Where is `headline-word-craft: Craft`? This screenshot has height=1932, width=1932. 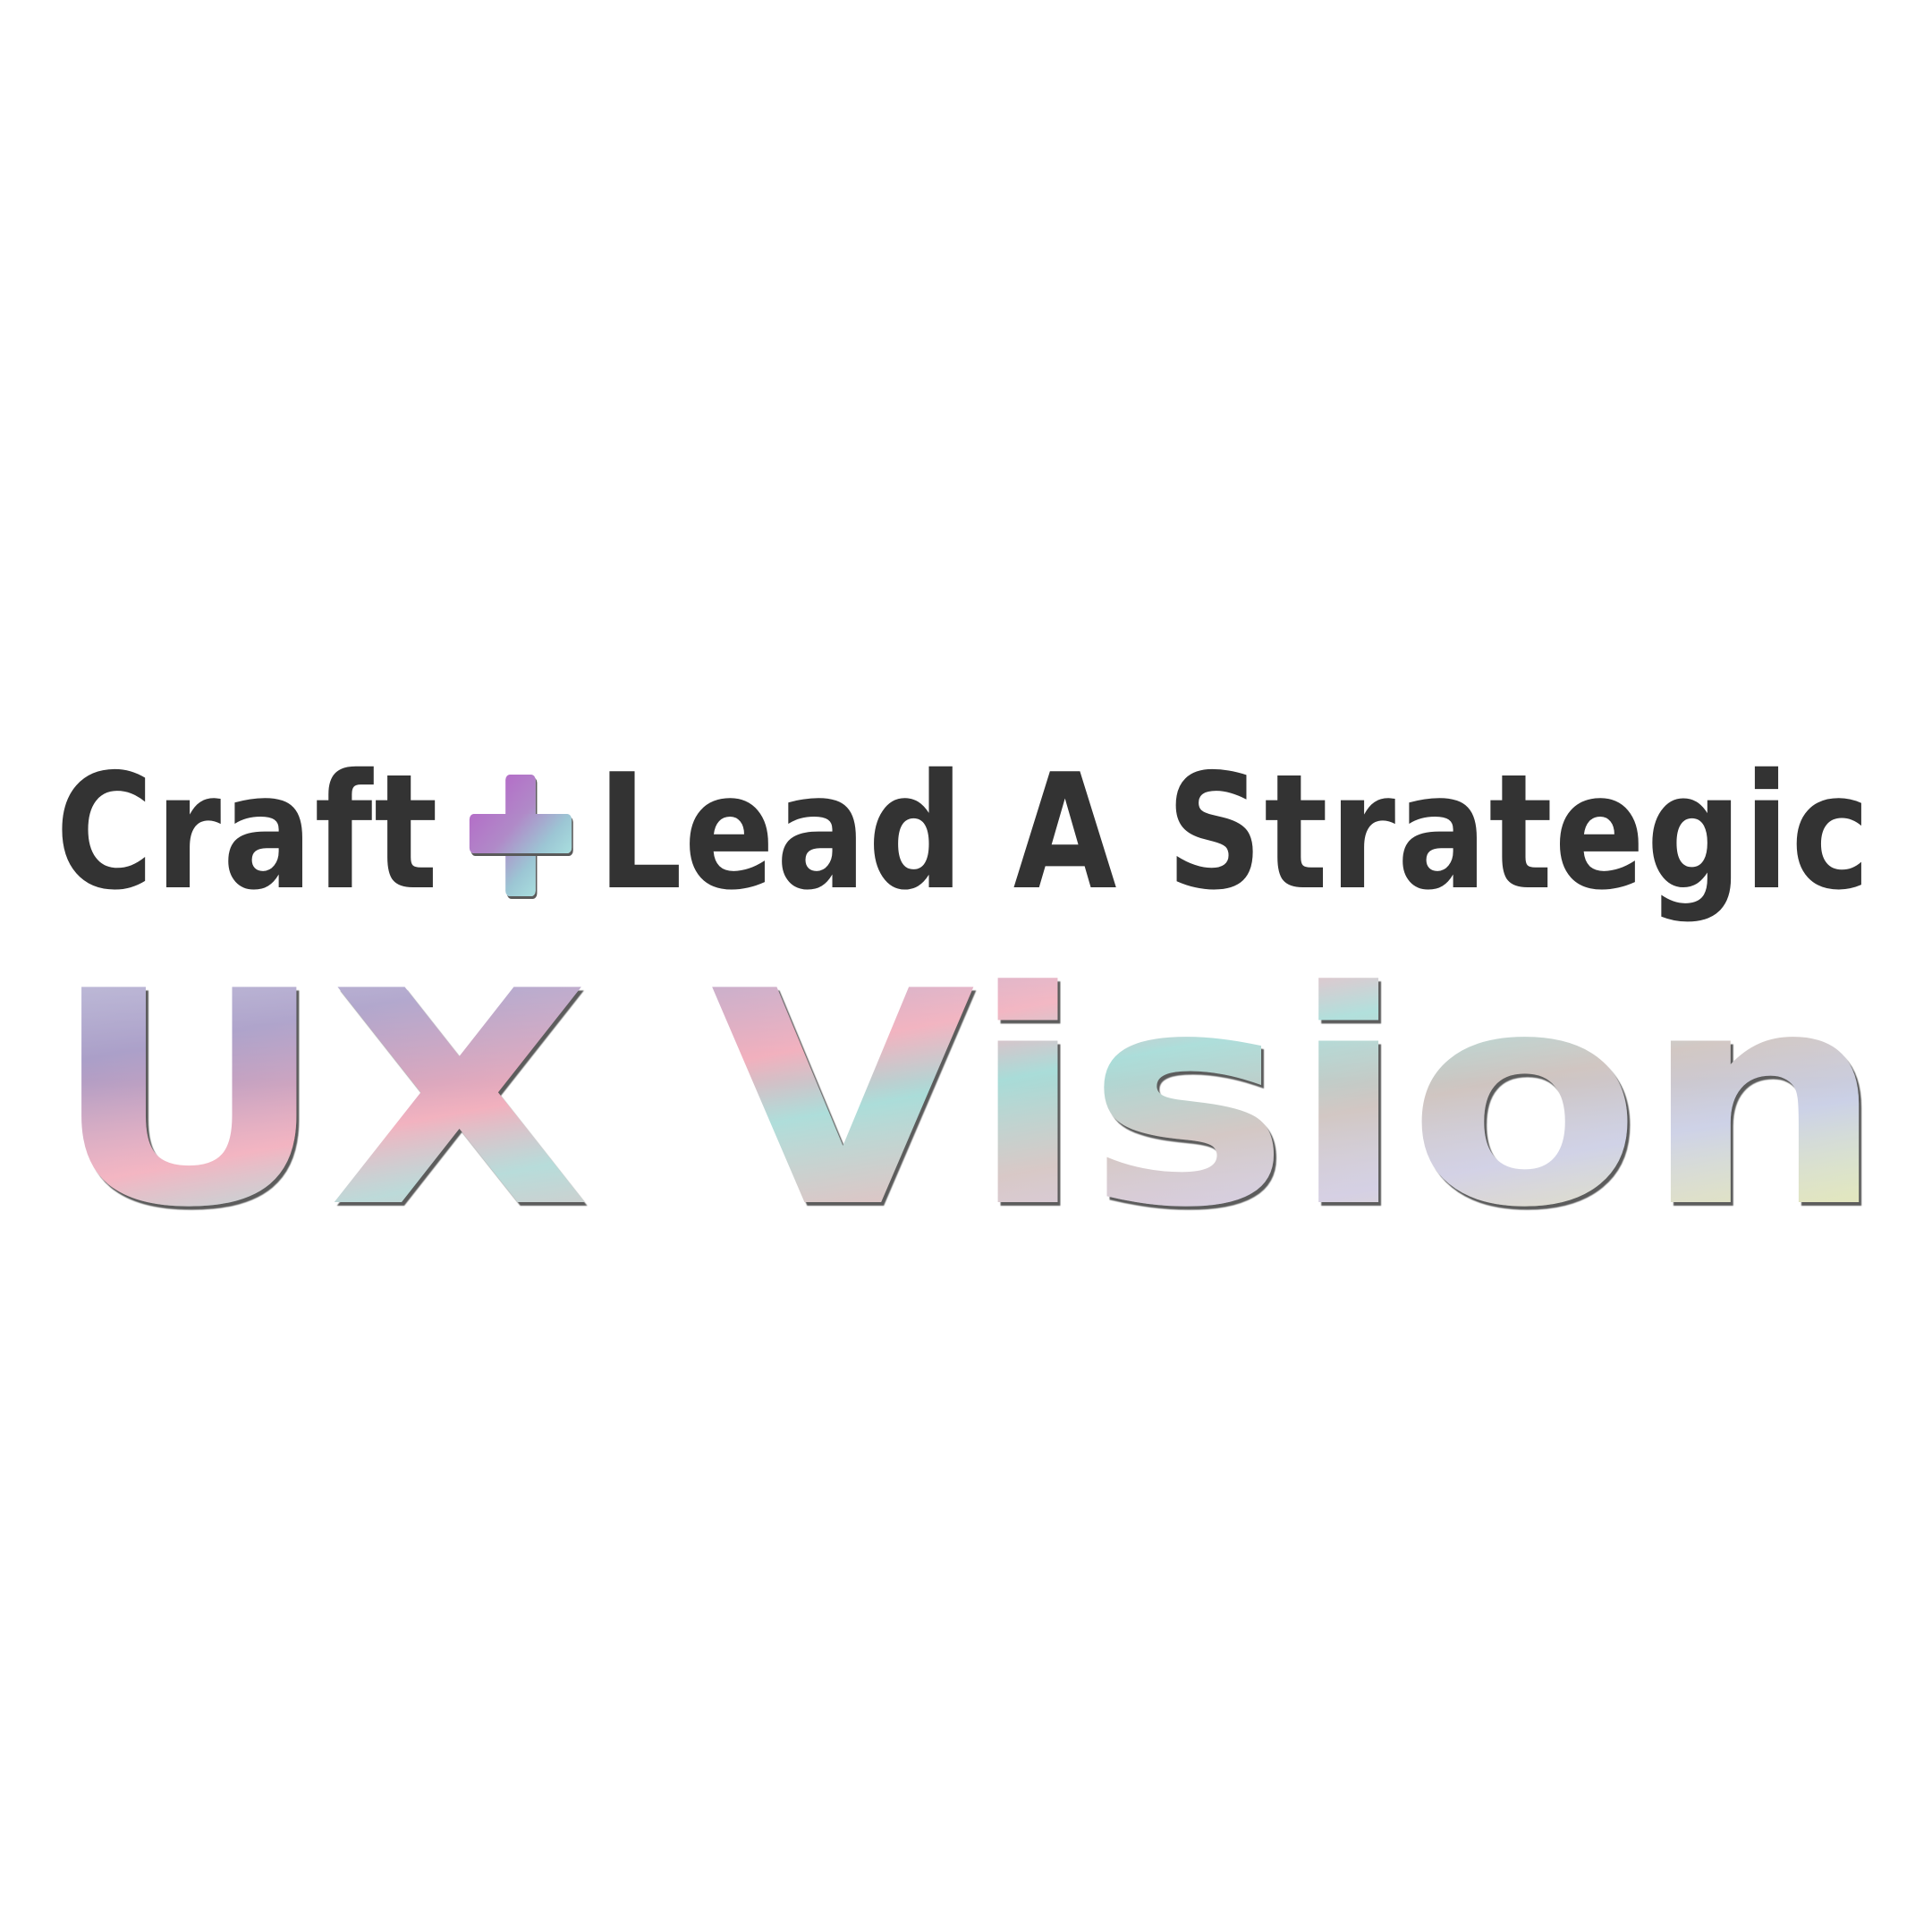
headline-word-craft: Craft is located at coordinates (247, 832).